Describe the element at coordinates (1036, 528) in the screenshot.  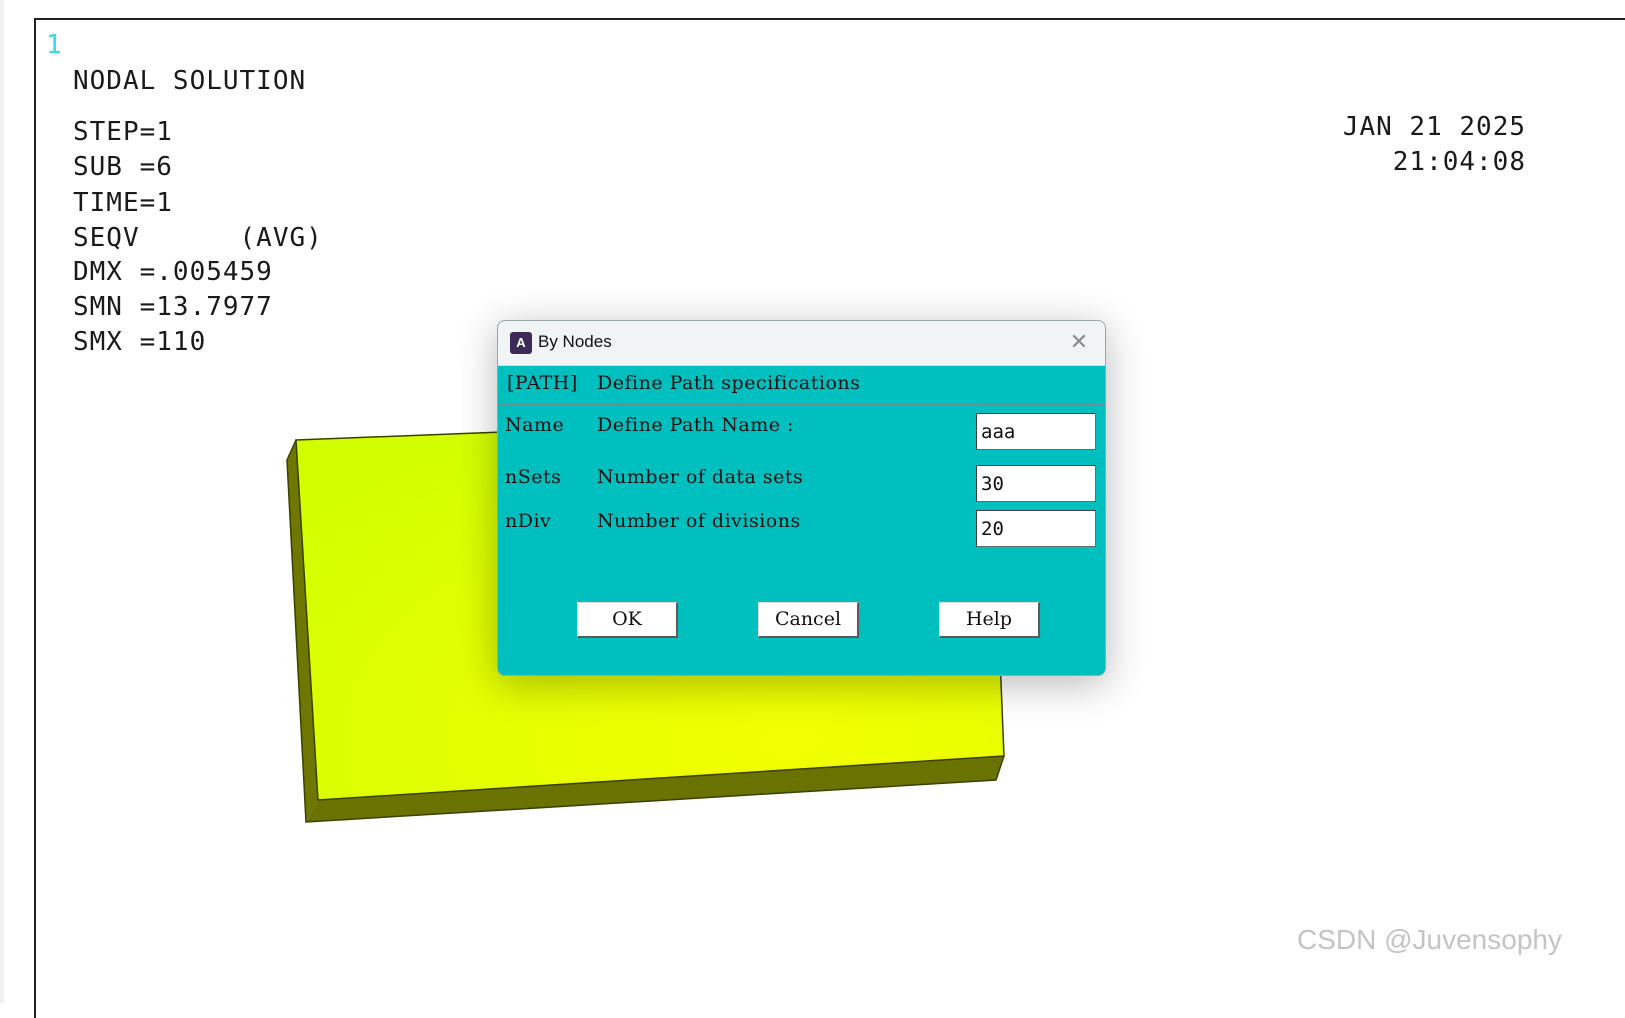
I see `divisions-input` at that location.